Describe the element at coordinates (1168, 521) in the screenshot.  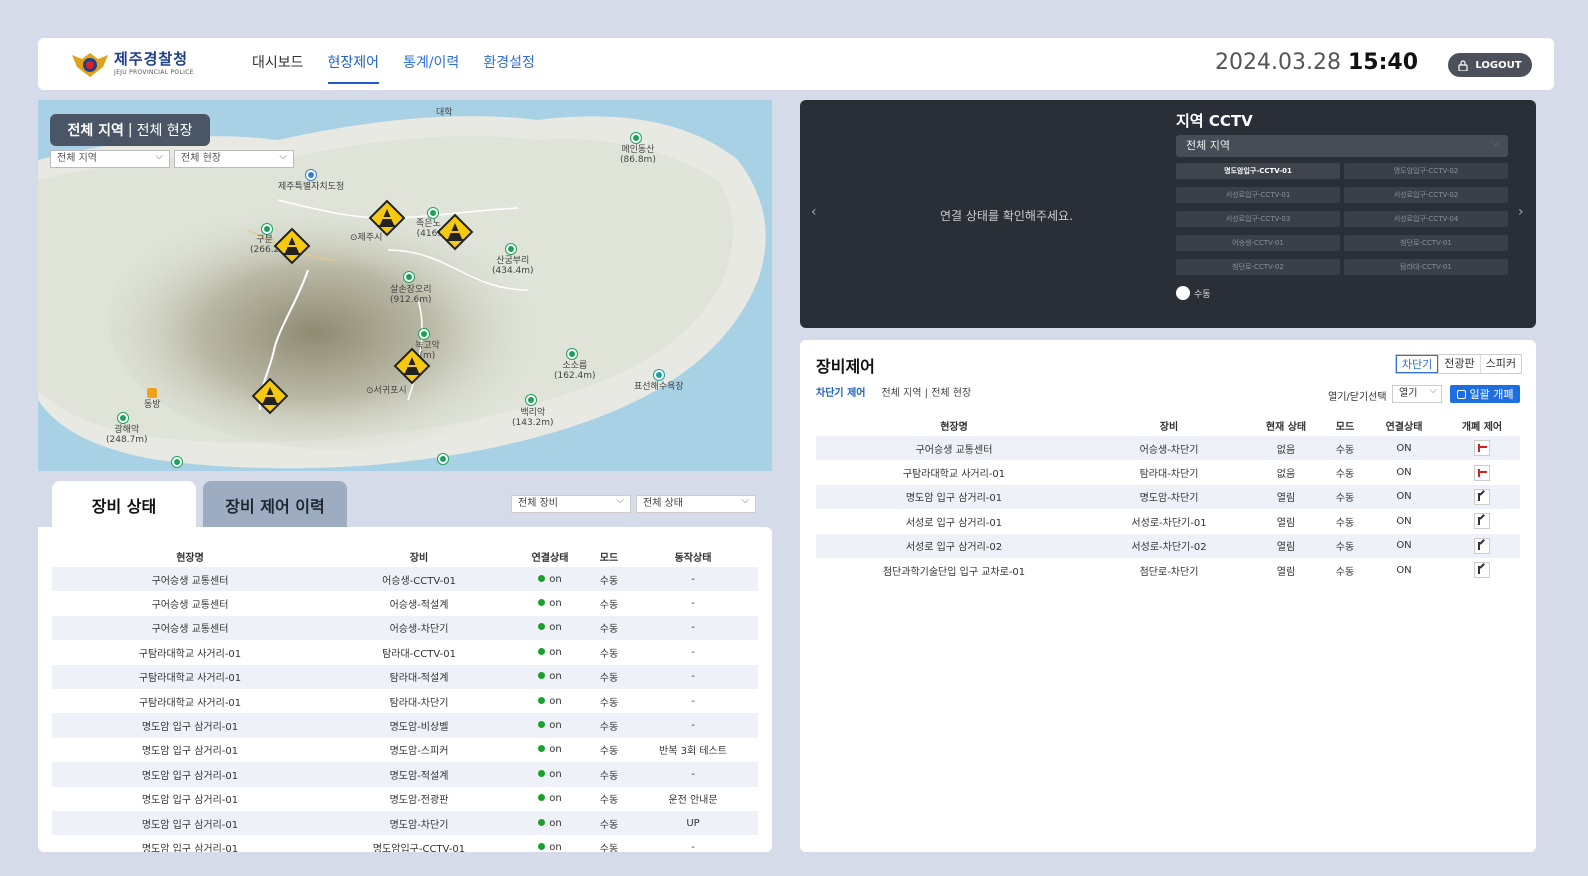
I see `table-row: 서성로 입구 삼거리-01 서성로-차단기-01 열림 수동 ON` at that location.